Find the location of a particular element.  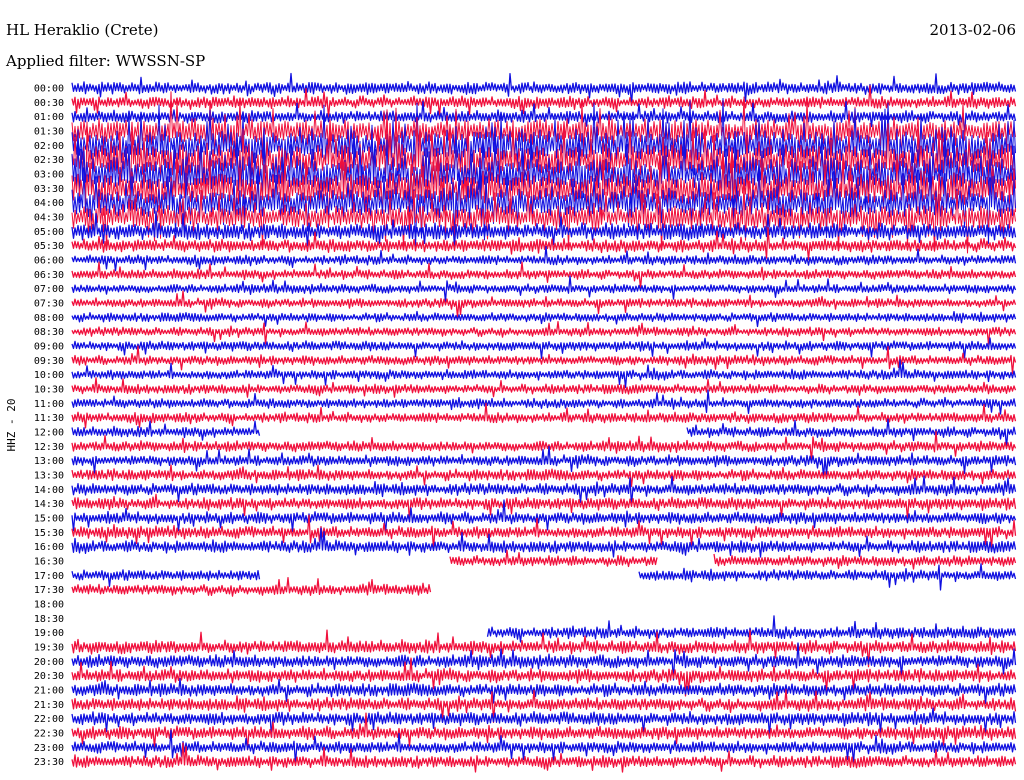

row-label-1730: 17:30 is located at coordinates (49, 590).